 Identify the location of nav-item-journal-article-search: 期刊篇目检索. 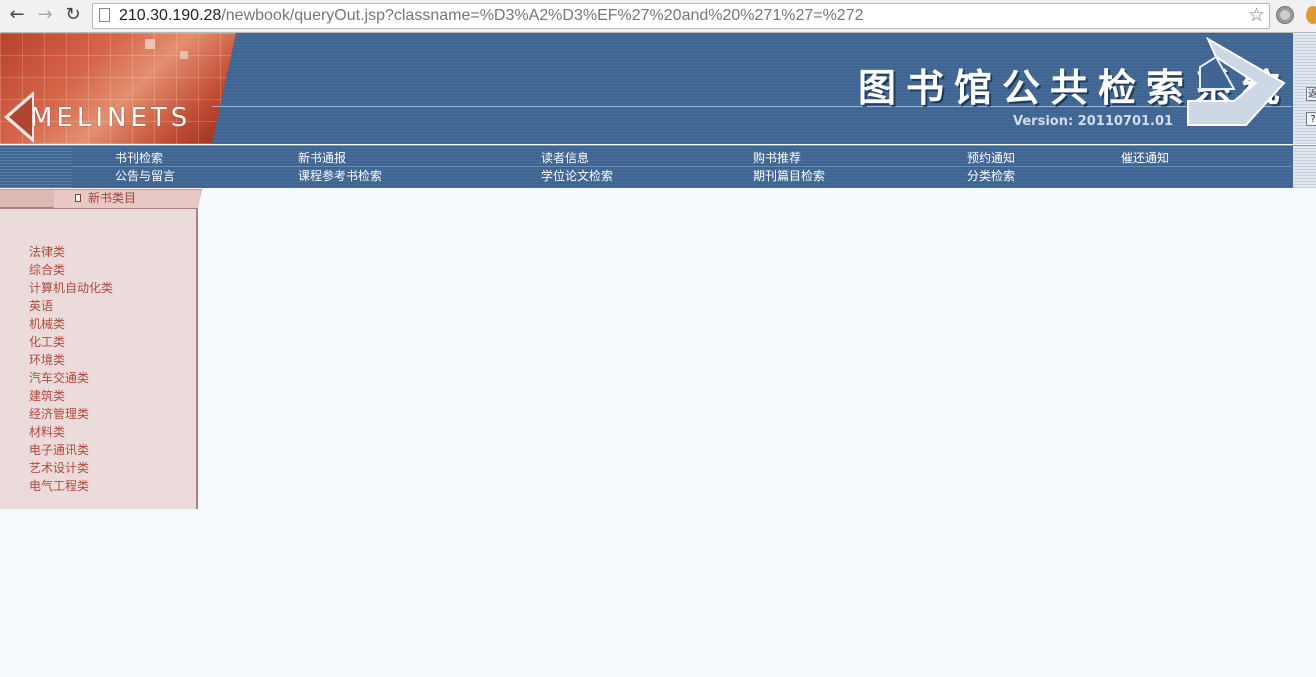
(789, 176).